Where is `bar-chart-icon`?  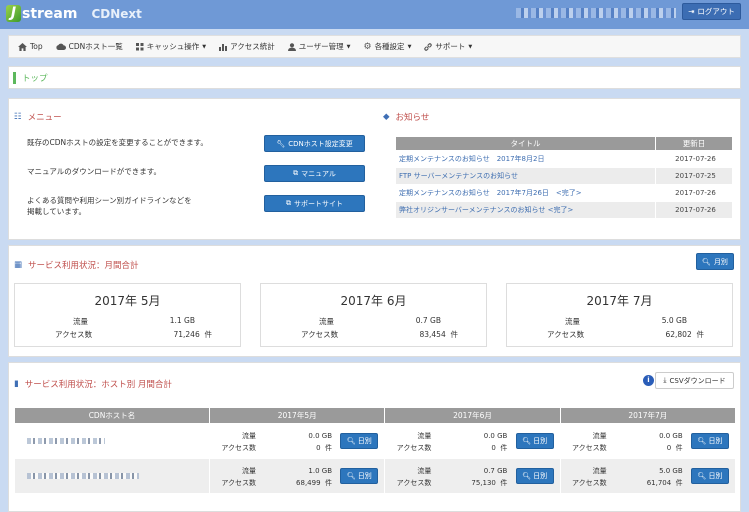
bar-chart-icon is located at coordinates (223, 47).